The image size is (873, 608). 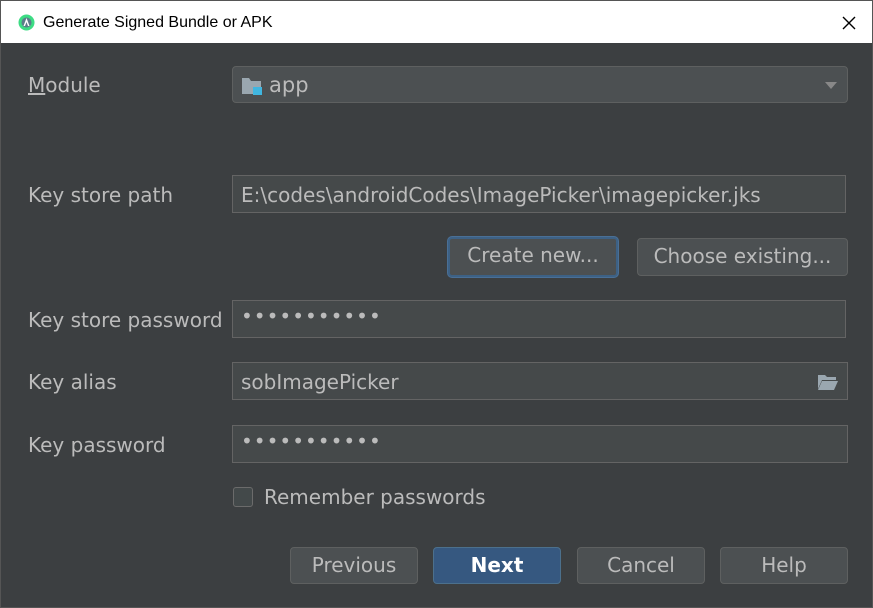 What do you see at coordinates (784, 565) in the screenshot?
I see `help-button: Help` at bounding box center [784, 565].